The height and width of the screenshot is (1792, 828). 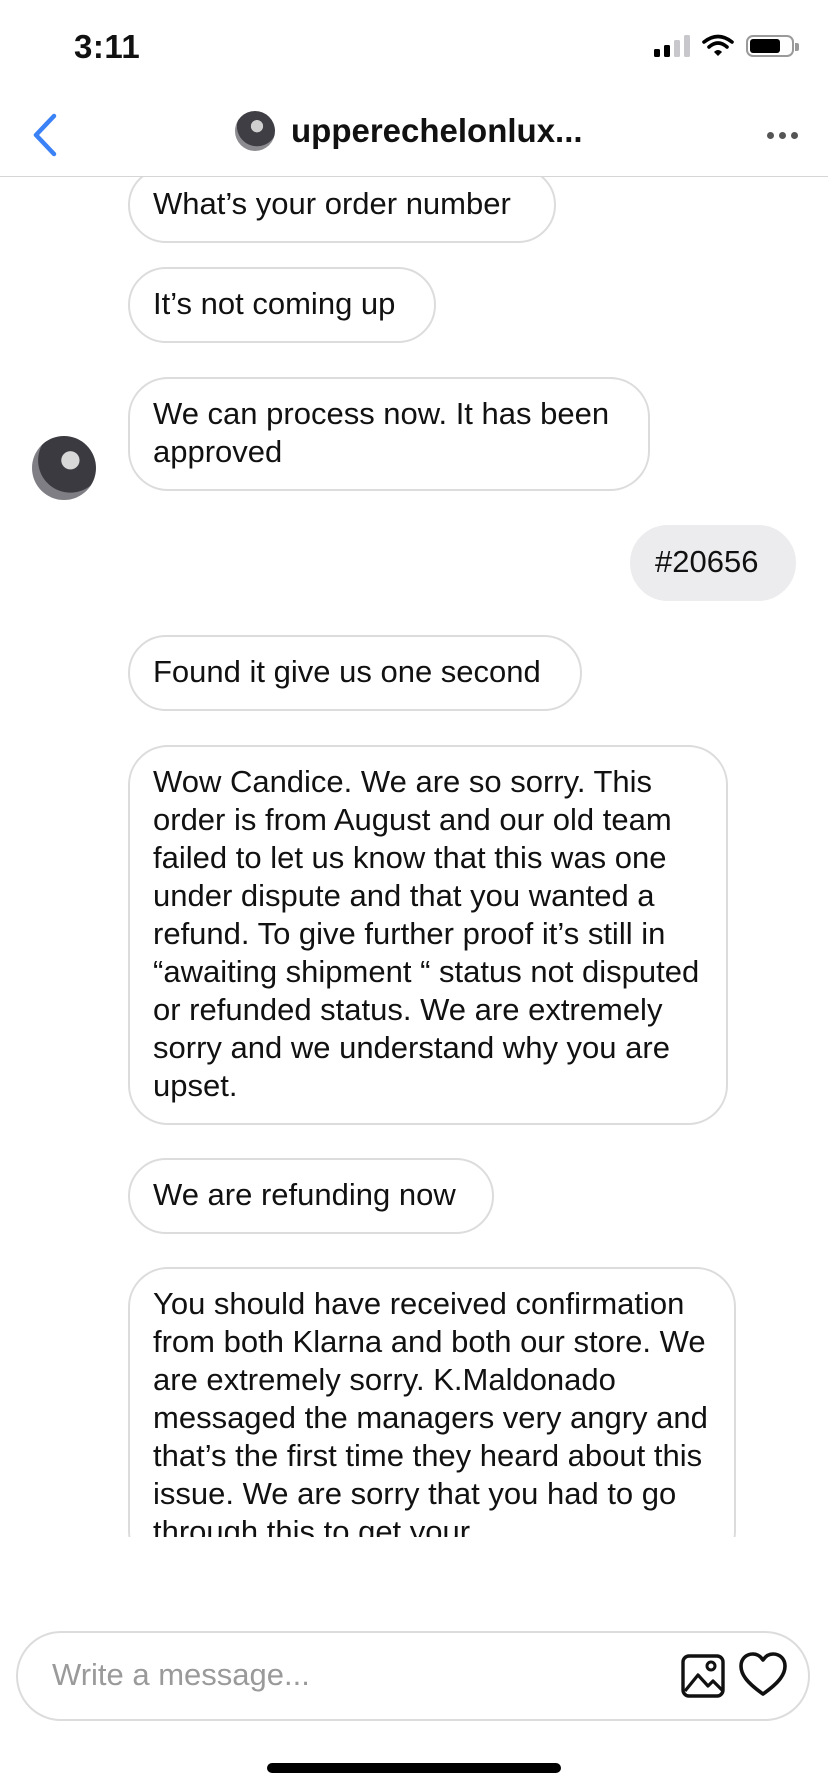 I want to click on back-button, so click(x=45, y=135).